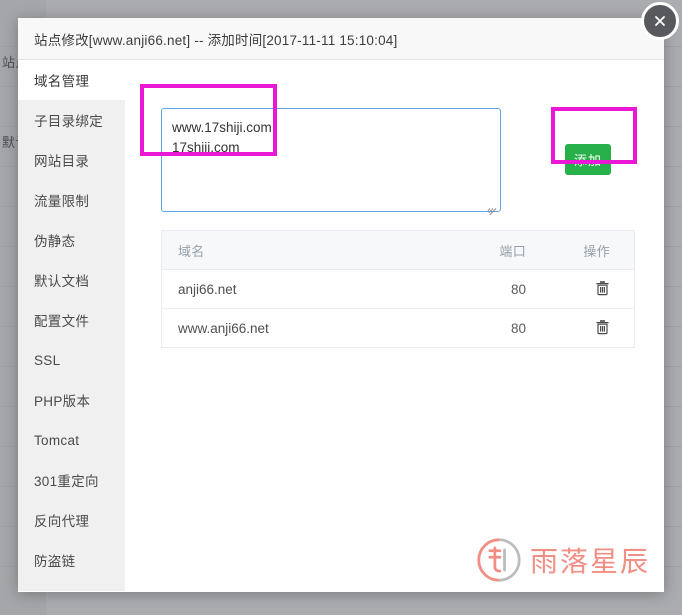  Describe the element at coordinates (304, 327) in the screenshot. I see `cell-domain: www.anji66.net` at that location.